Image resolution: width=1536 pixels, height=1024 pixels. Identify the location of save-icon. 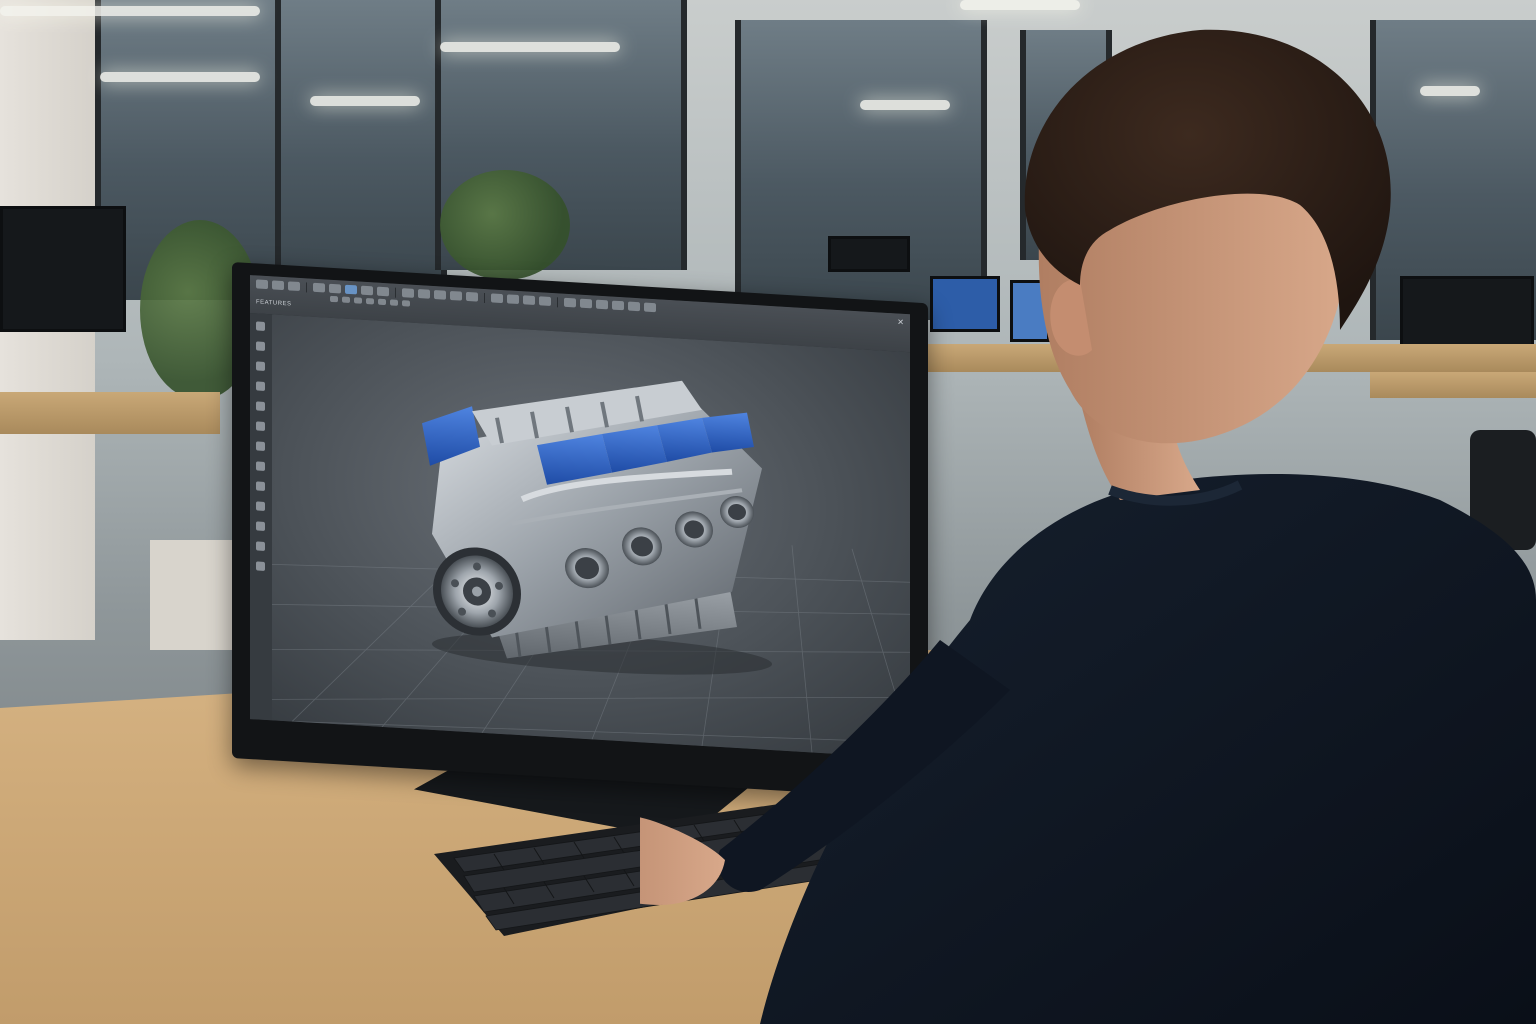
(294, 286).